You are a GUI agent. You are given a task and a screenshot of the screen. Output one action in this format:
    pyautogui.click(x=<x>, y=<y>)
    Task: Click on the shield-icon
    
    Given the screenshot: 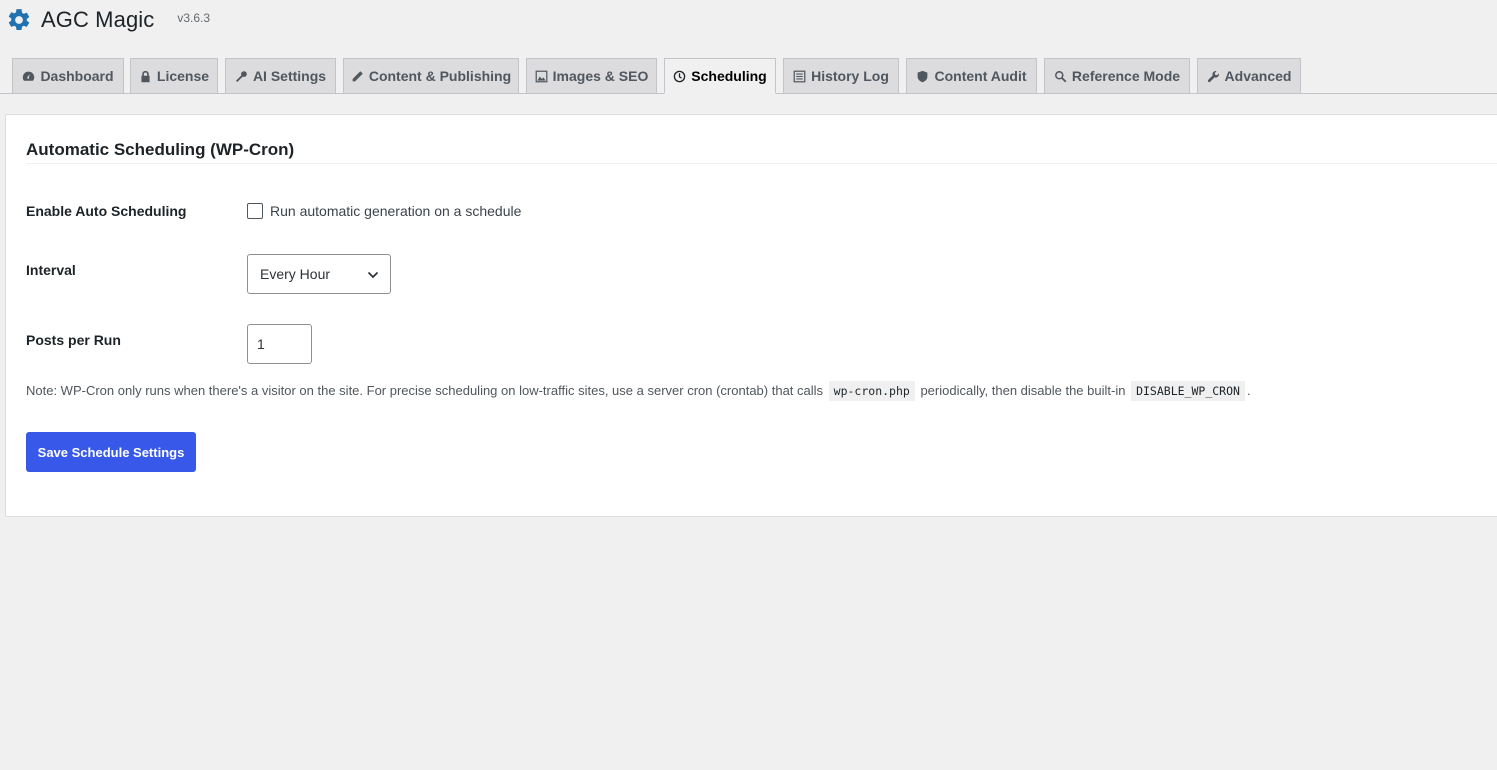 What is the action you would take?
    pyautogui.click(x=922, y=76)
    